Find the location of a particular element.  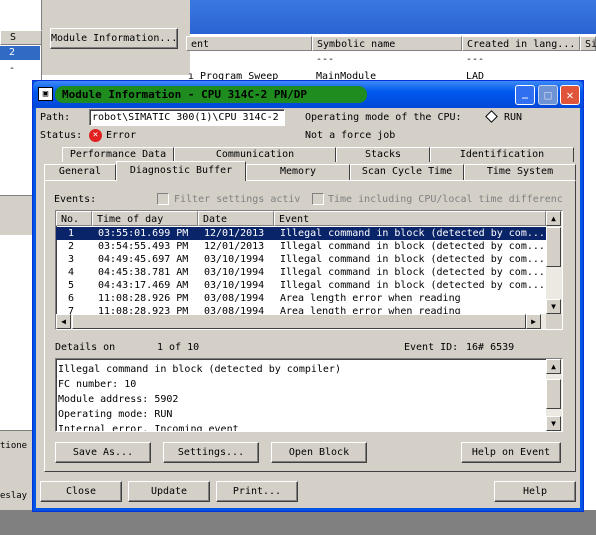

events-label: Events: is located at coordinates (75, 199).